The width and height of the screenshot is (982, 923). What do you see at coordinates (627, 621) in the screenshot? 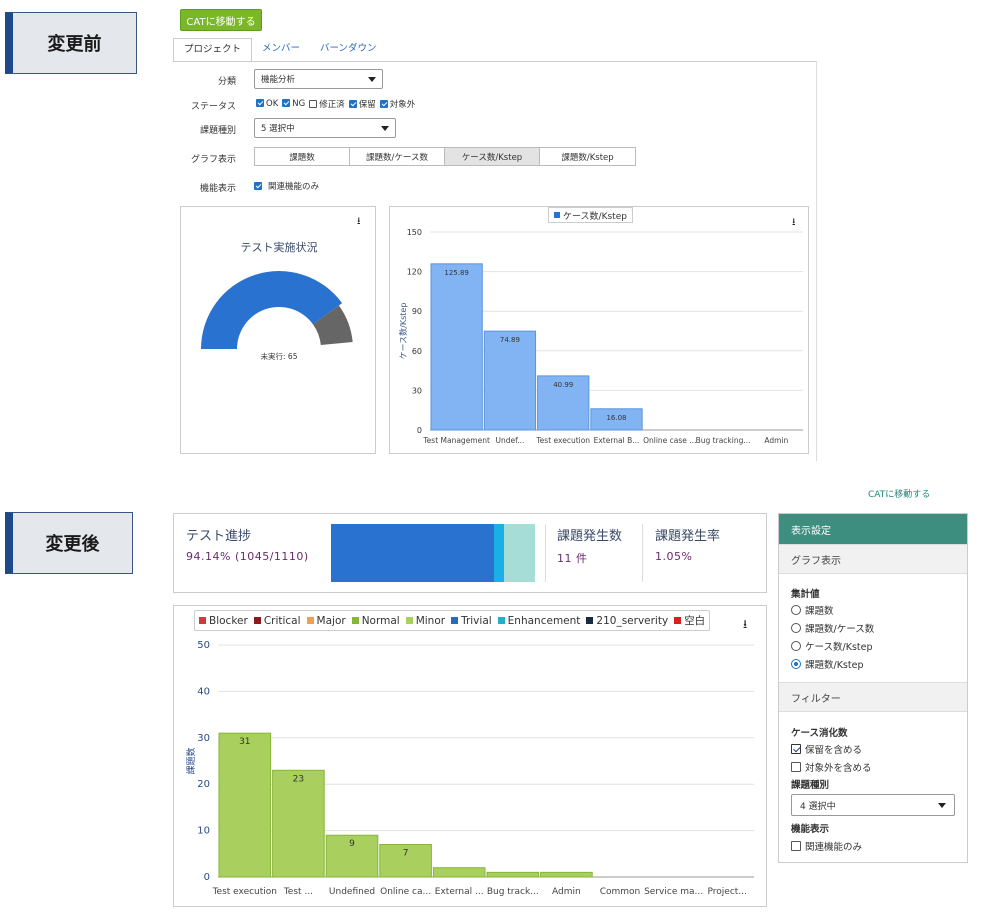
I see `legend-item-7: 210_serverity` at bounding box center [627, 621].